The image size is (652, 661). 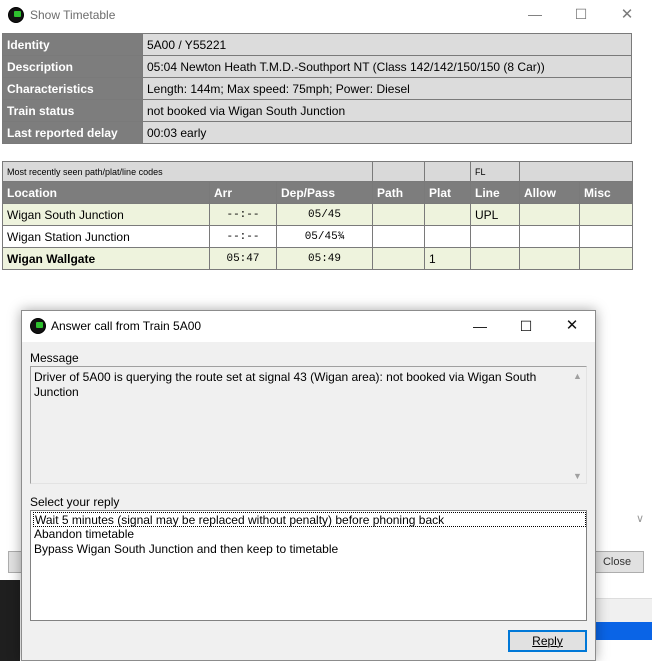 What do you see at coordinates (243, 258) in the screenshot?
I see `arr-cell: 05:47` at bounding box center [243, 258].